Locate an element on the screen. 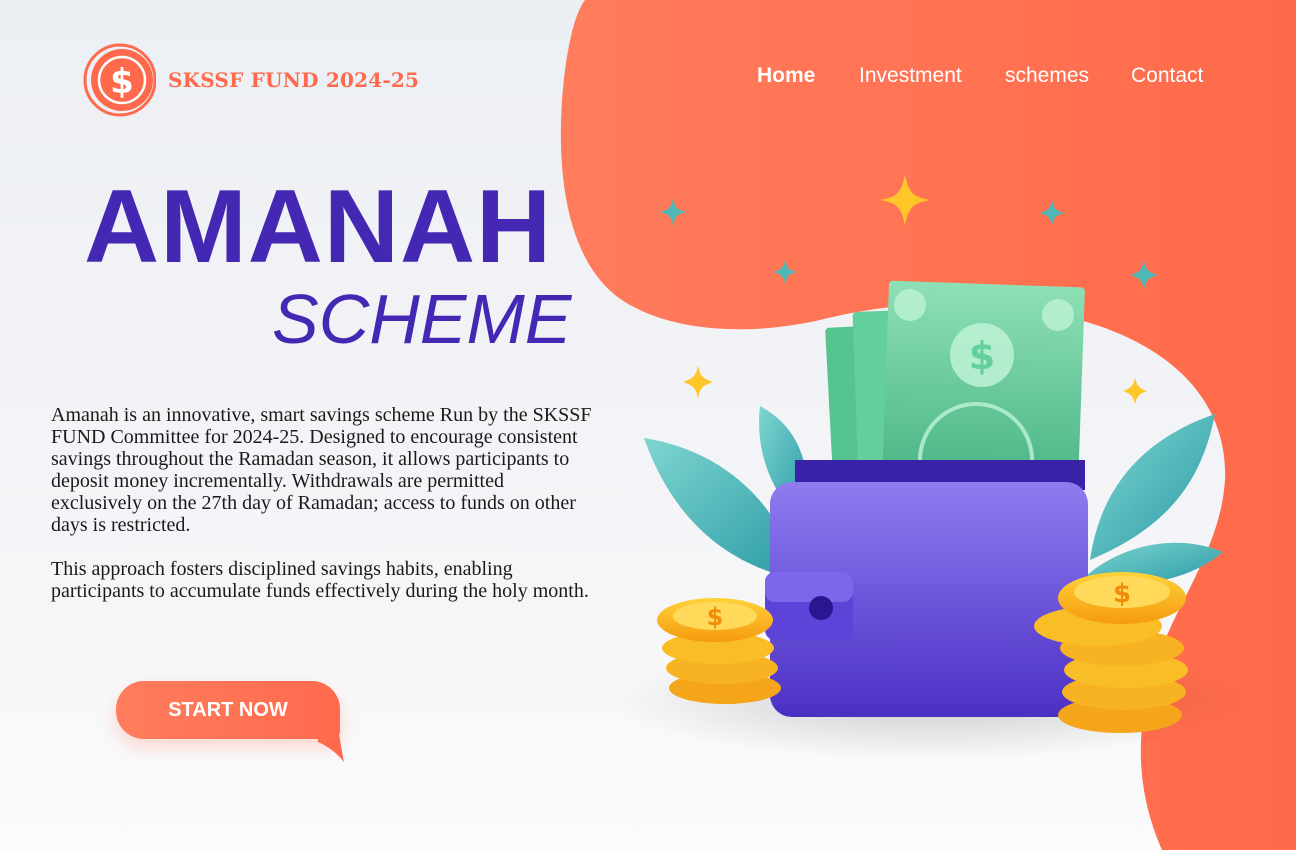 This screenshot has width=1296, height=850. brand-logo: $ SKSSF FUND 2024-25 is located at coordinates (249, 80).